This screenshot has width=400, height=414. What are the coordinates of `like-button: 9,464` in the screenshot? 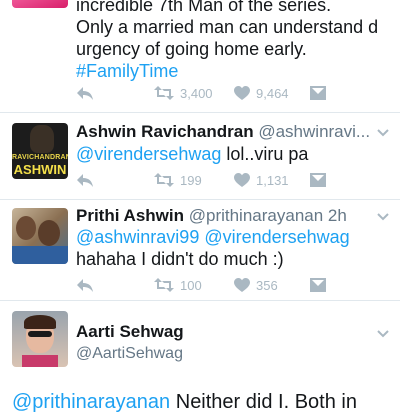 It's located at (261, 93).